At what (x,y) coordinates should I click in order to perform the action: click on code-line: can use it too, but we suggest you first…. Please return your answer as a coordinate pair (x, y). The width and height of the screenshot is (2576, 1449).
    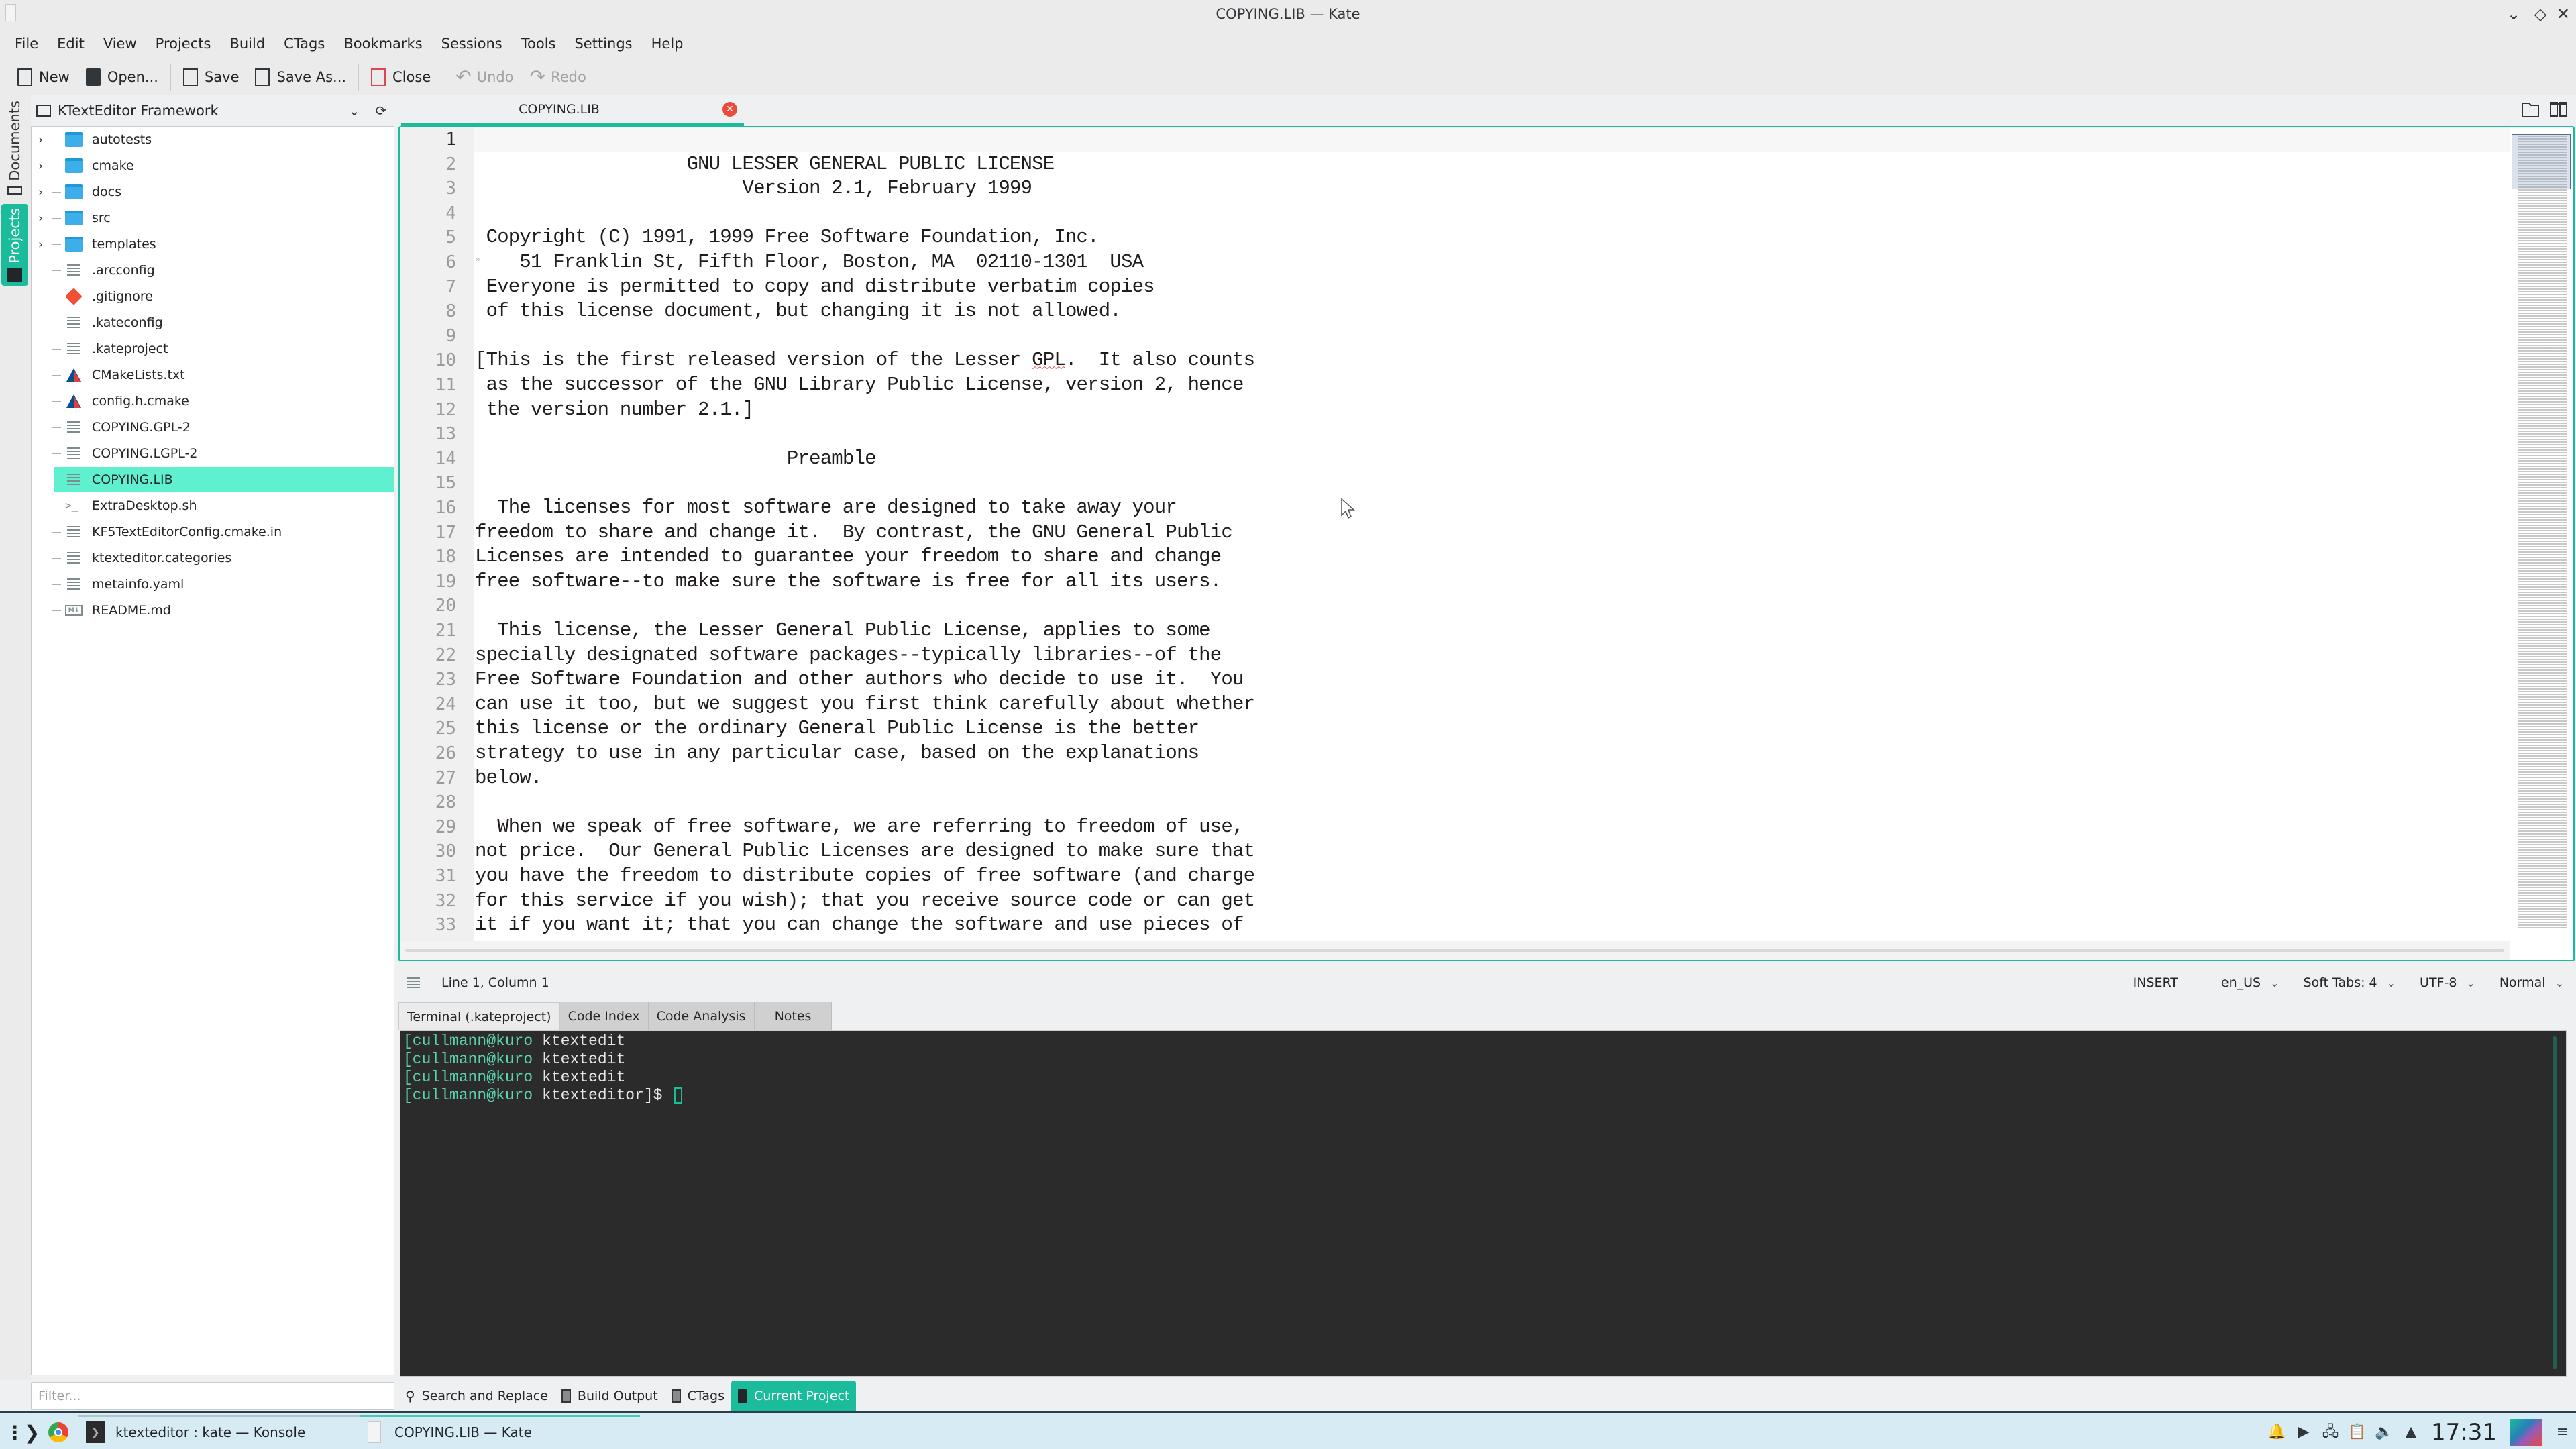
    Looking at the image, I should click on (865, 704).